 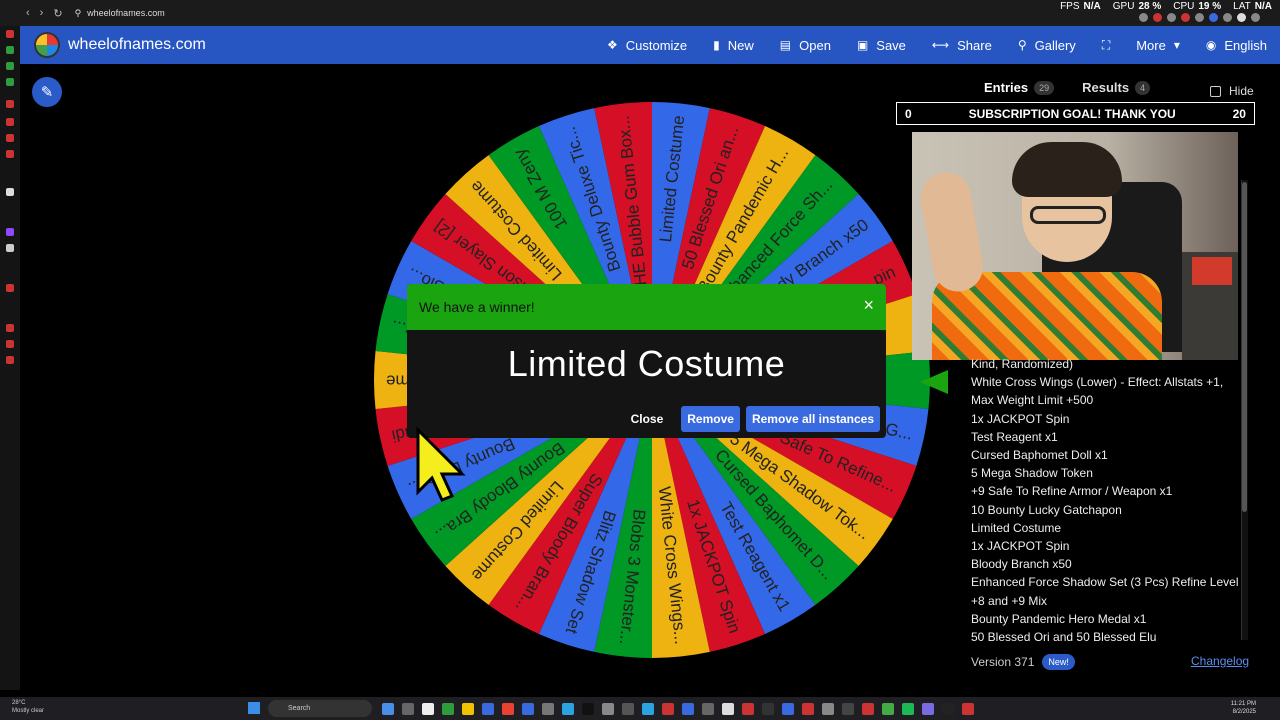 I want to click on entry-line: +9 Safe To Refine Armor / Weapon x1, so click(x=1106, y=491).